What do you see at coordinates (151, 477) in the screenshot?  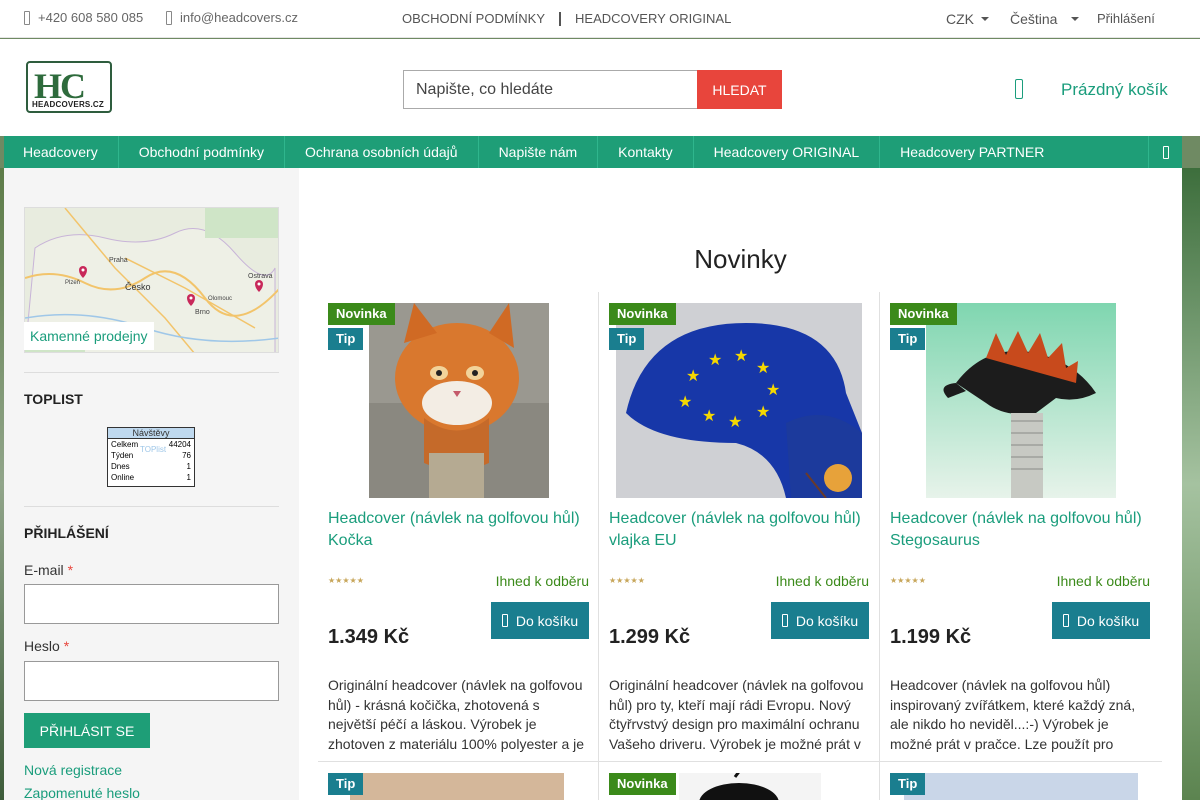 I see `toplist-row: Online 1` at bounding box center [151, 477].